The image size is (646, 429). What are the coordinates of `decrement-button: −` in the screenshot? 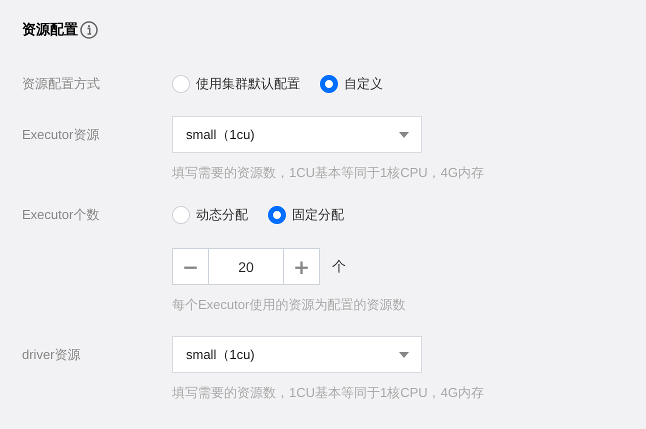 It's located at (190, 266).